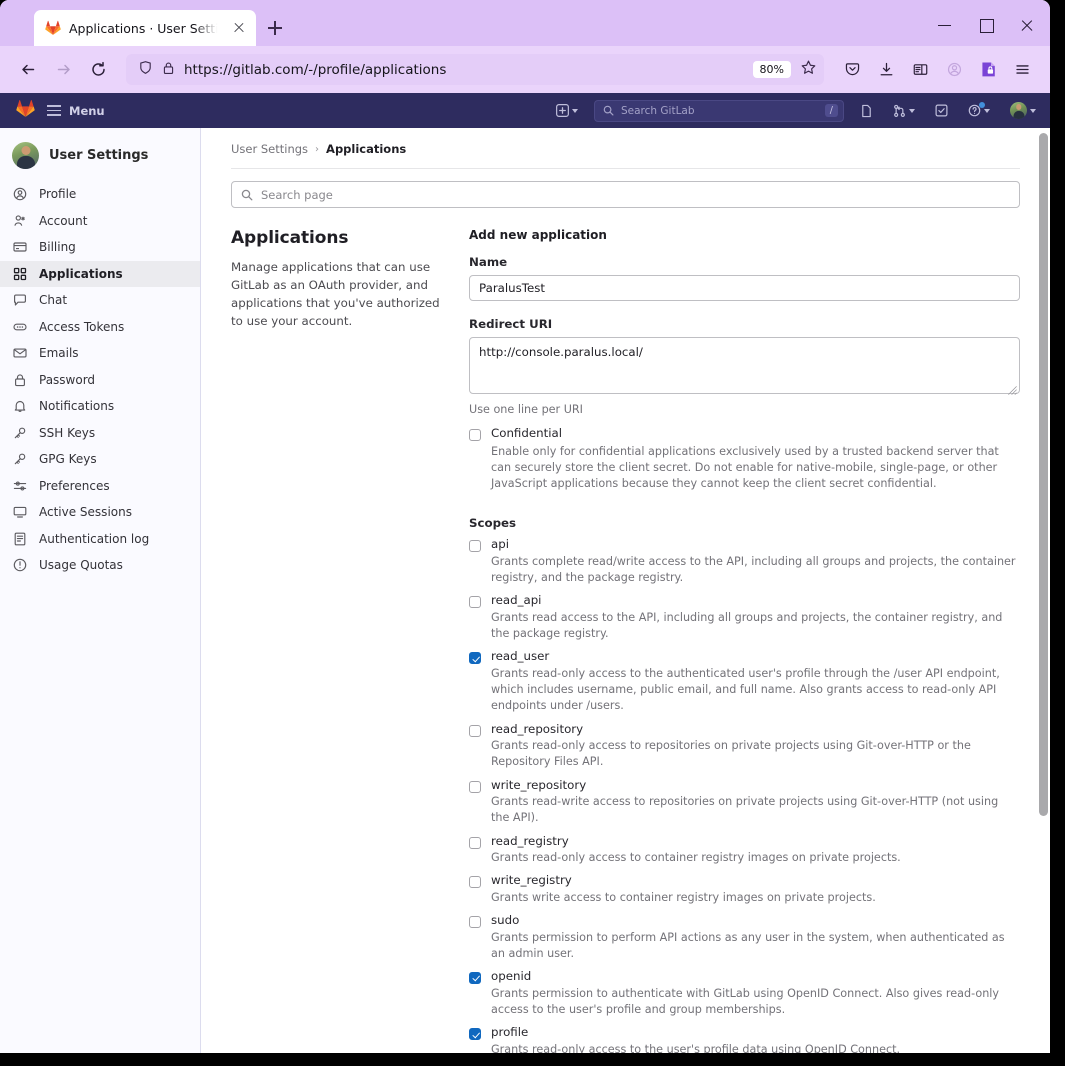  Describe the element at coordinates (475, 658) in the screenshot. I see `scope-checkbox-read-user` at that location.